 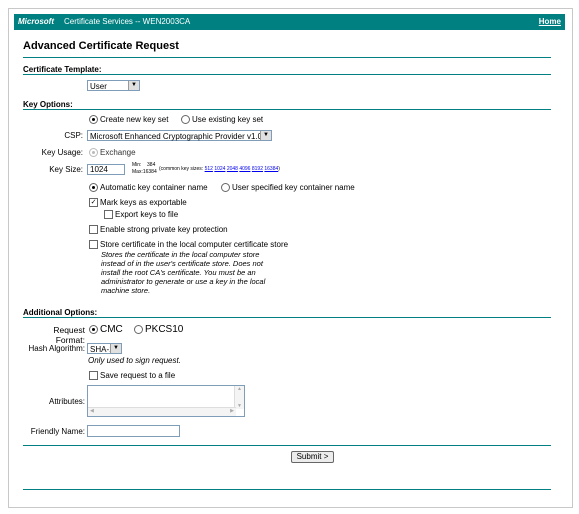 What do you see at coordinates (36, 21) in the screenshot?
I see `brand-name: Microsoft` at bounding box center [36, 21].